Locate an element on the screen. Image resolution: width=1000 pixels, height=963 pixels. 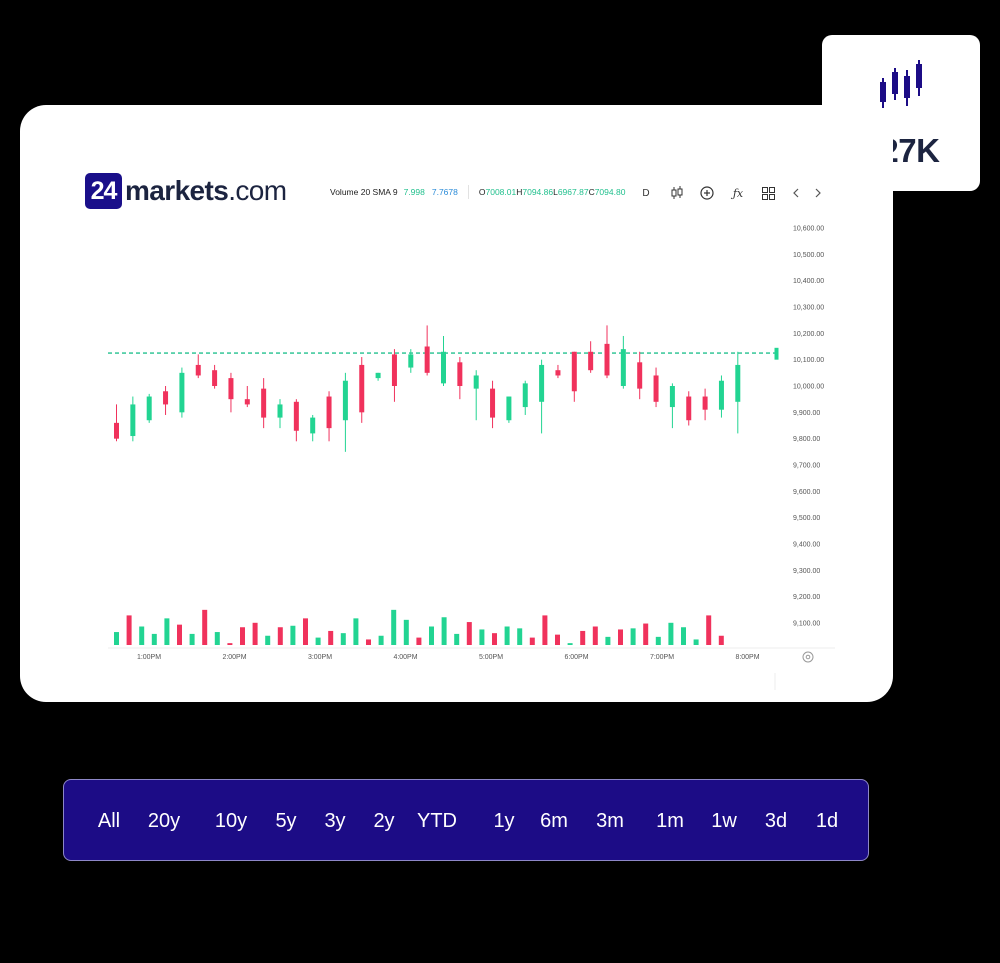
last-price-marker is located at coordinates (776, 353).